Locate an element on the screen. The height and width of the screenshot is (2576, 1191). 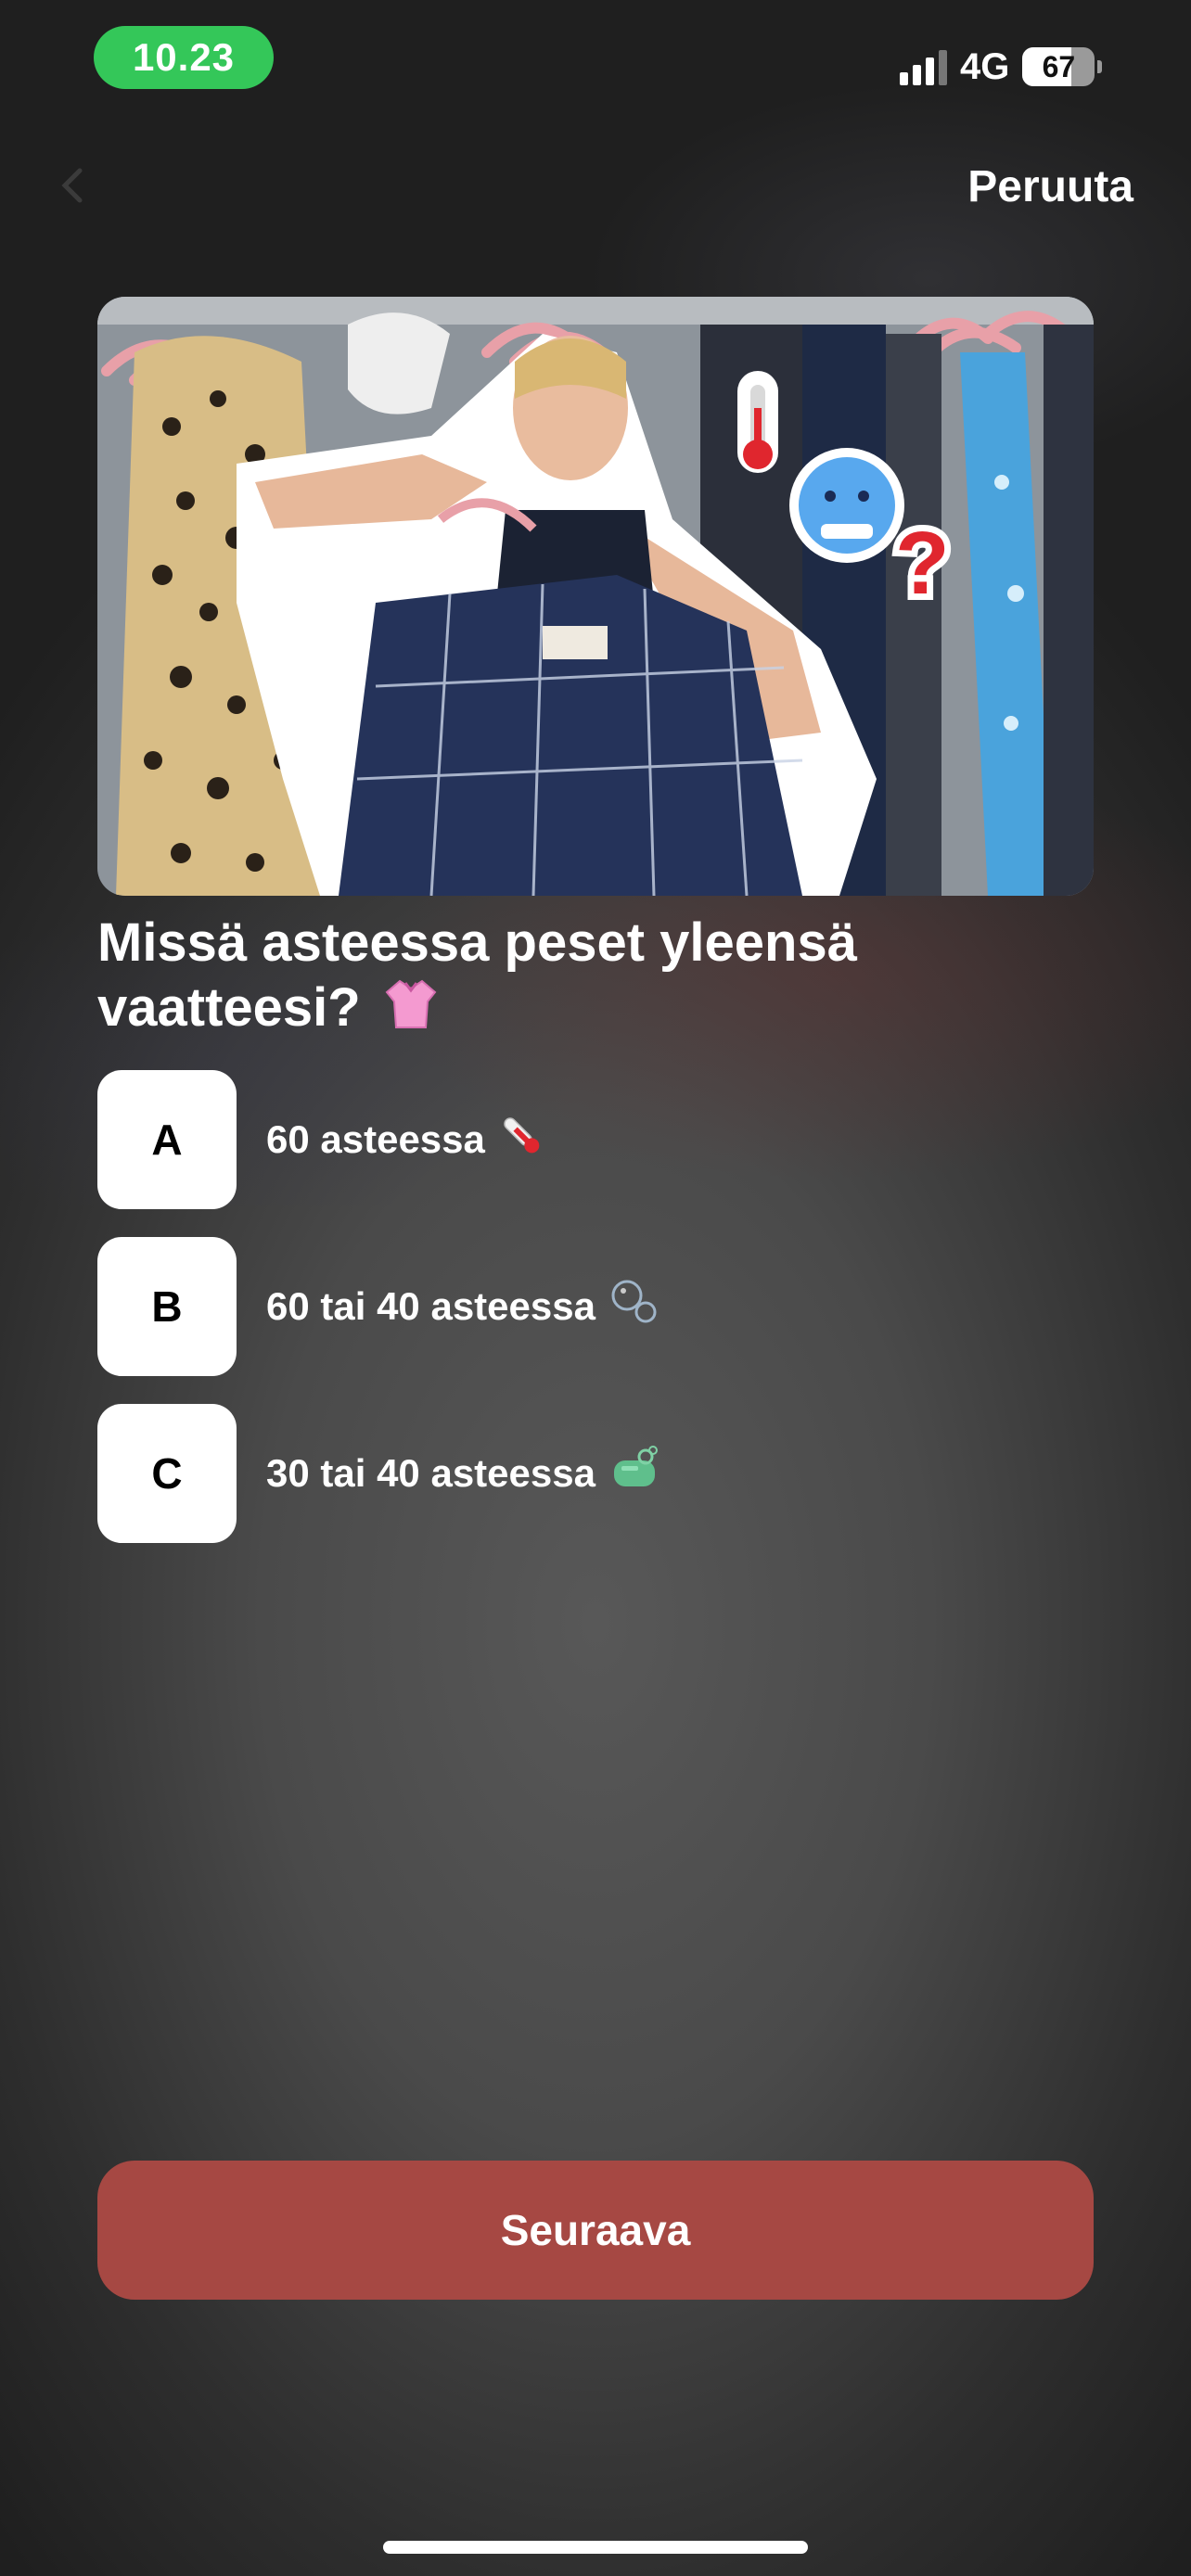
answer-letter: A is located at coordinates (167, 1139).